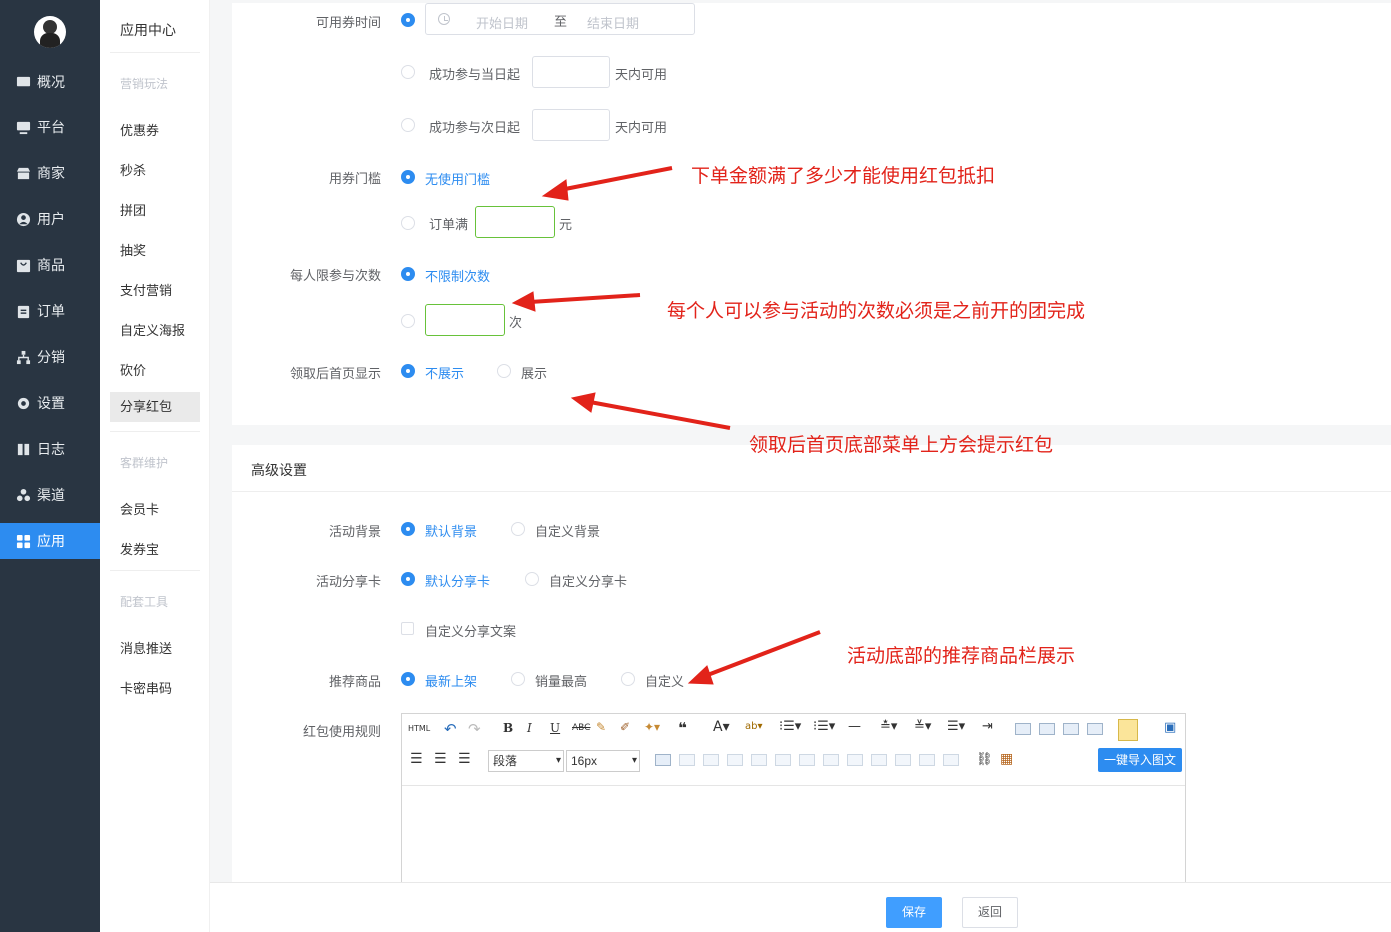 Image resolution: width=1391 pixels, height=932 pixels. What do you see at coordinates (529, 728) in the screenshot?
I see `italic-icon: I` at bounding box center [529, 728].